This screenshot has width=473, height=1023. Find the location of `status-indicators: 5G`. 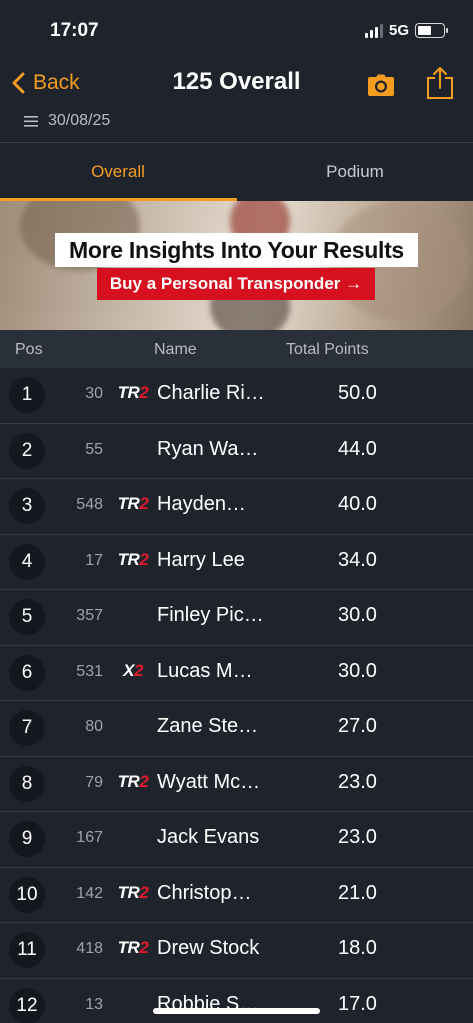

status-indicators: 5G is located at coordinates (406, 30).